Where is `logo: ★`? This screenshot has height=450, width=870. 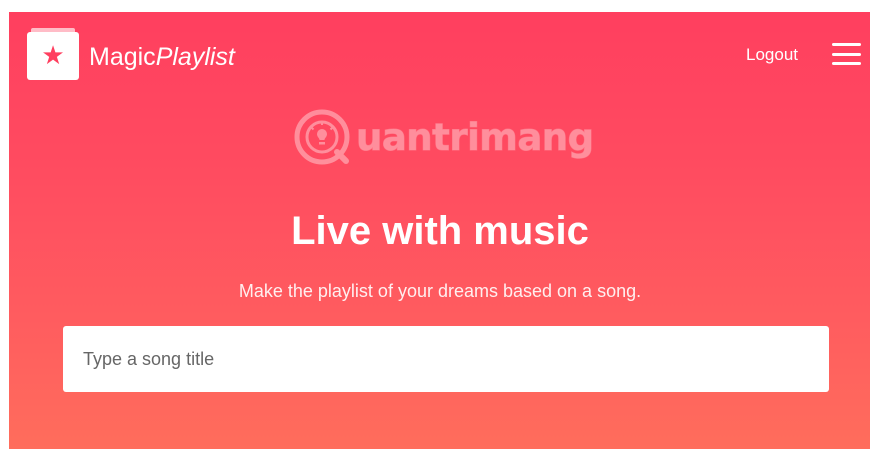 logo: ★ is located at coordinates (53, 54).